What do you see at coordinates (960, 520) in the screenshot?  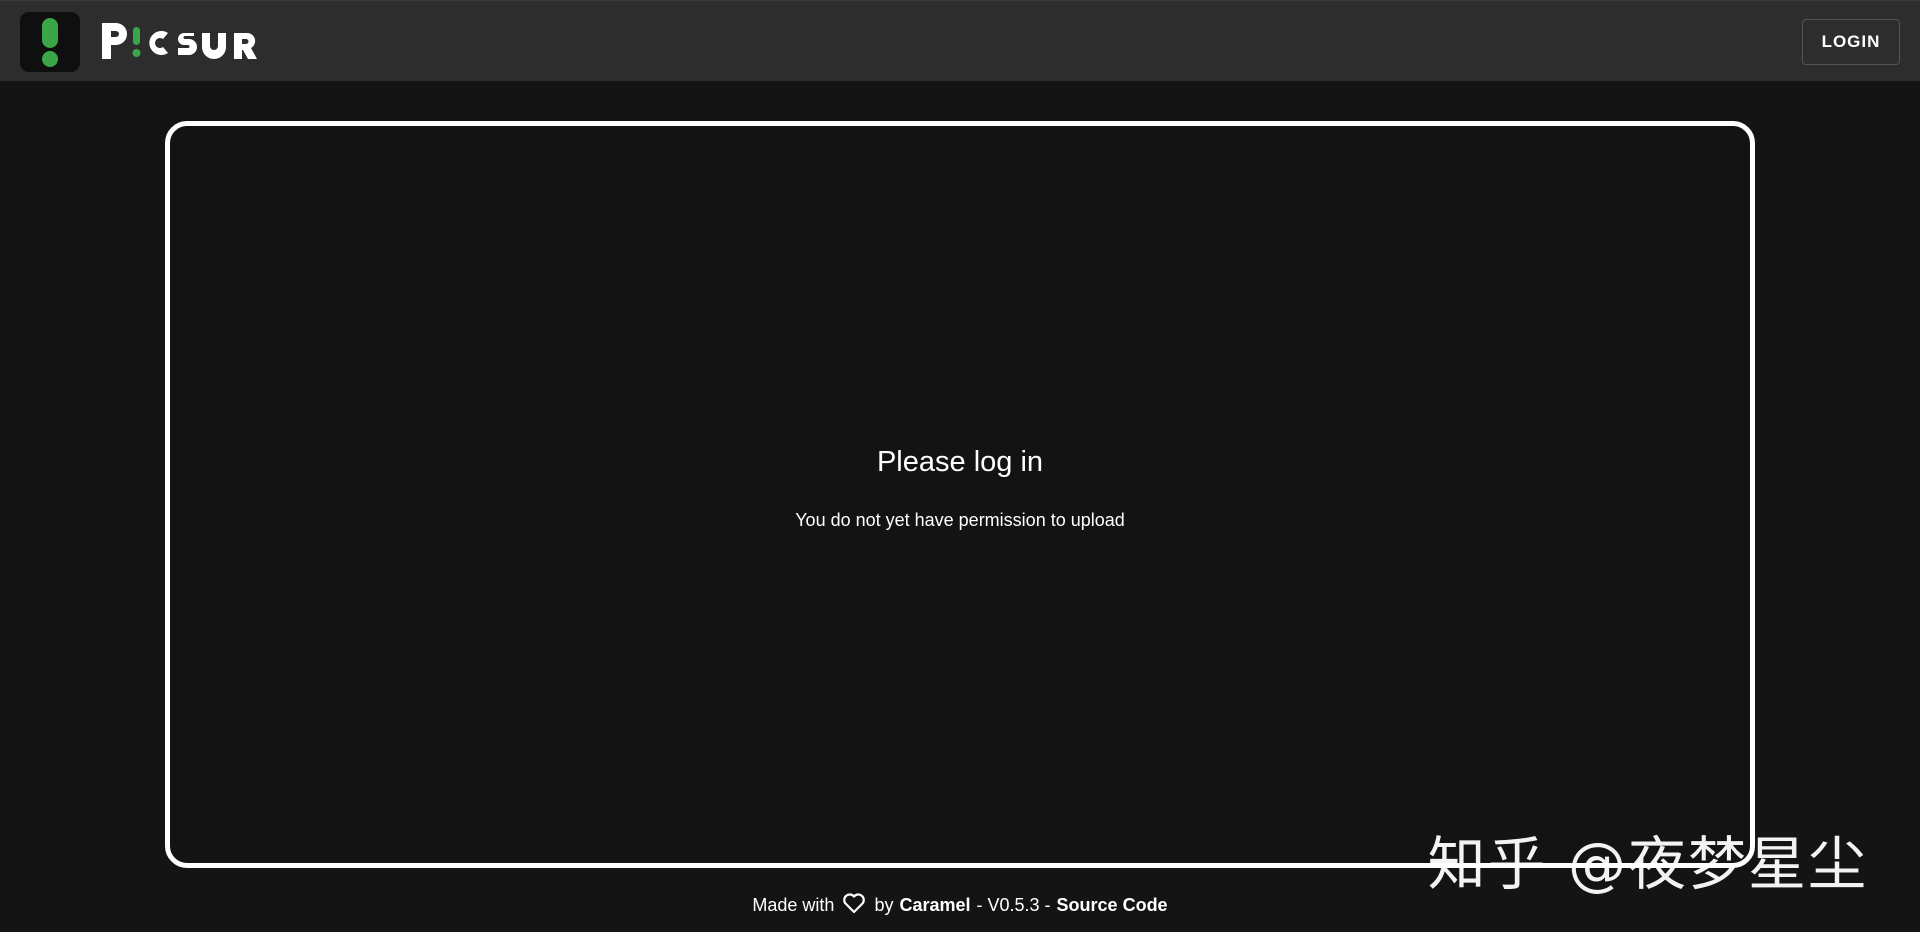 I see `login-prompt-subtitle: You do not yet have permission to upload` at bounding box center [960, 520].